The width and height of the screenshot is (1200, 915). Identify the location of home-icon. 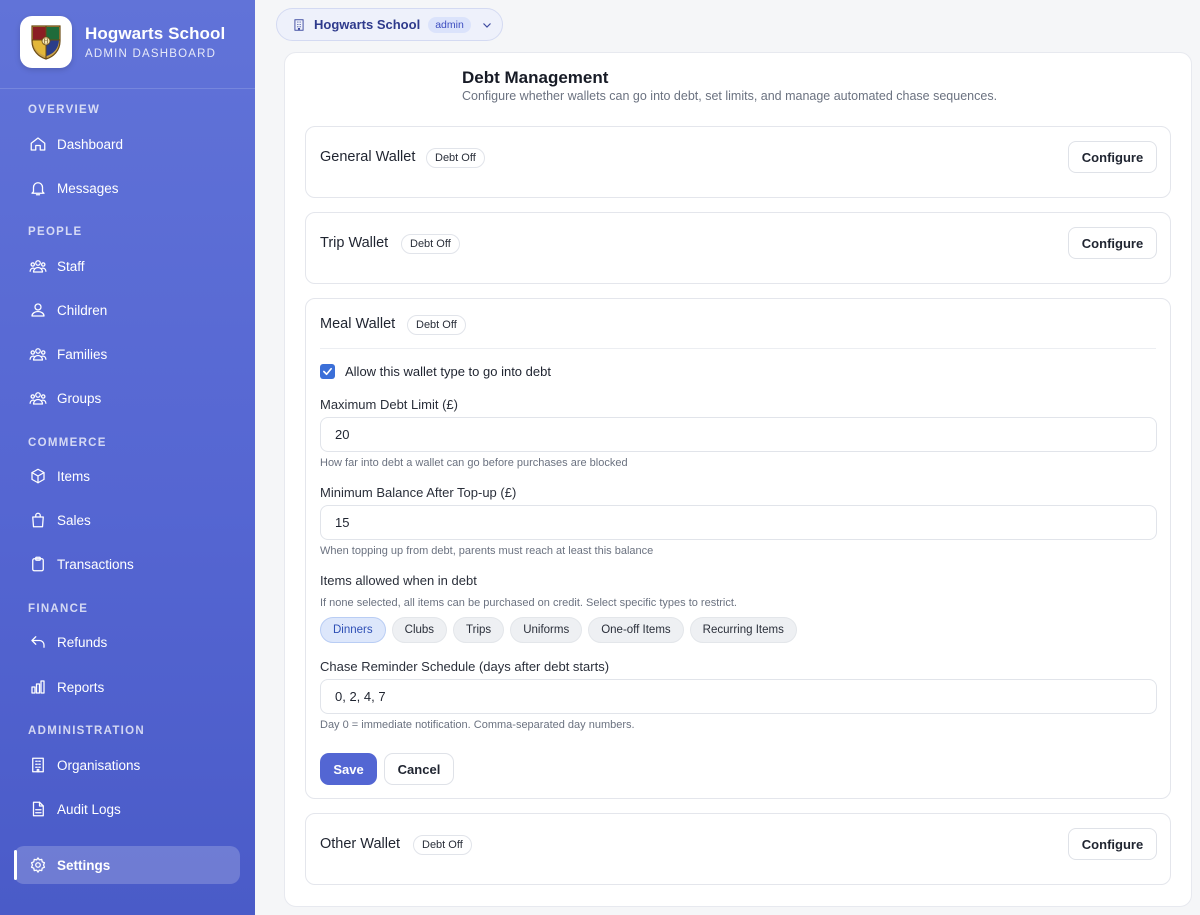
(38, 144).